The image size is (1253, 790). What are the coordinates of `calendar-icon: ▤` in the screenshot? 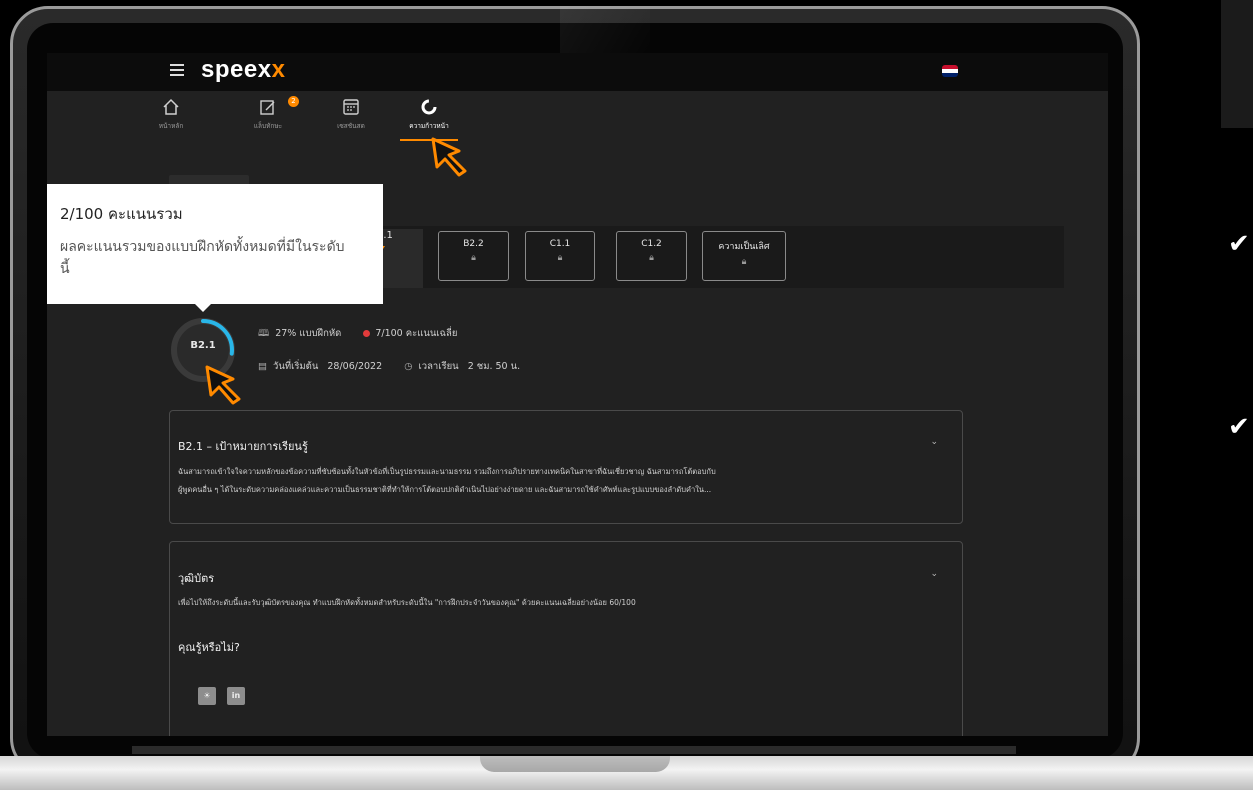 It's located at (262, 366).